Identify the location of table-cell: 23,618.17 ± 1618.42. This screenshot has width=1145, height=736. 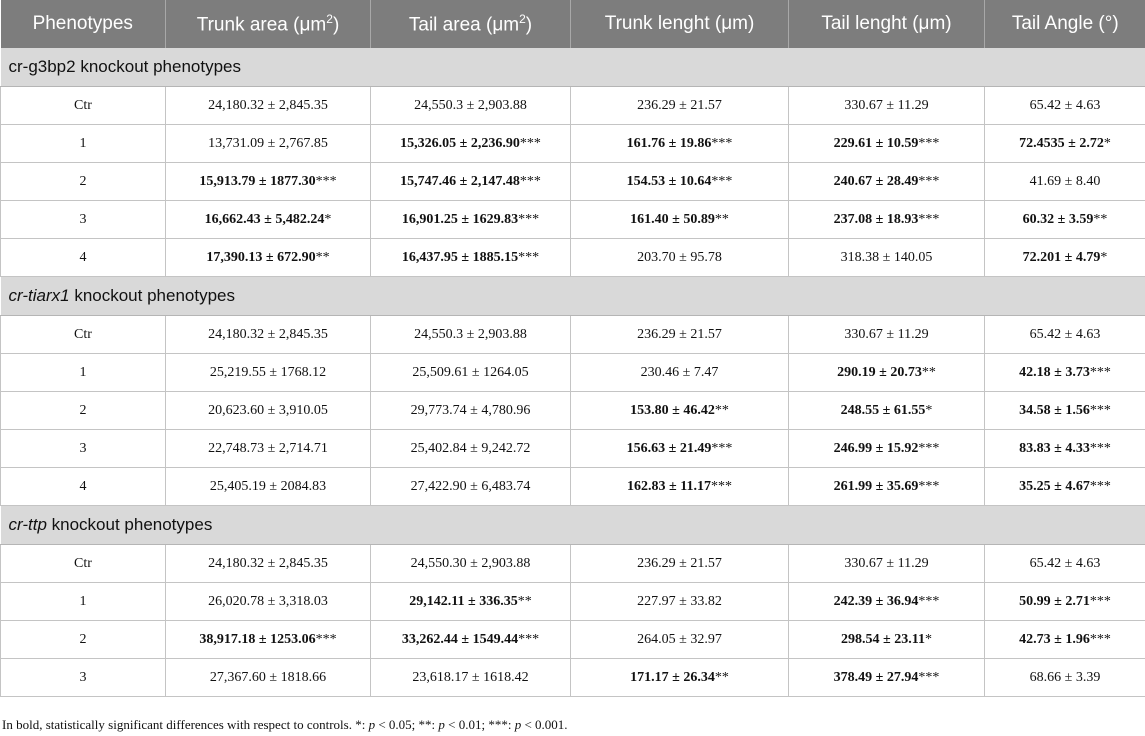
(470, 677).